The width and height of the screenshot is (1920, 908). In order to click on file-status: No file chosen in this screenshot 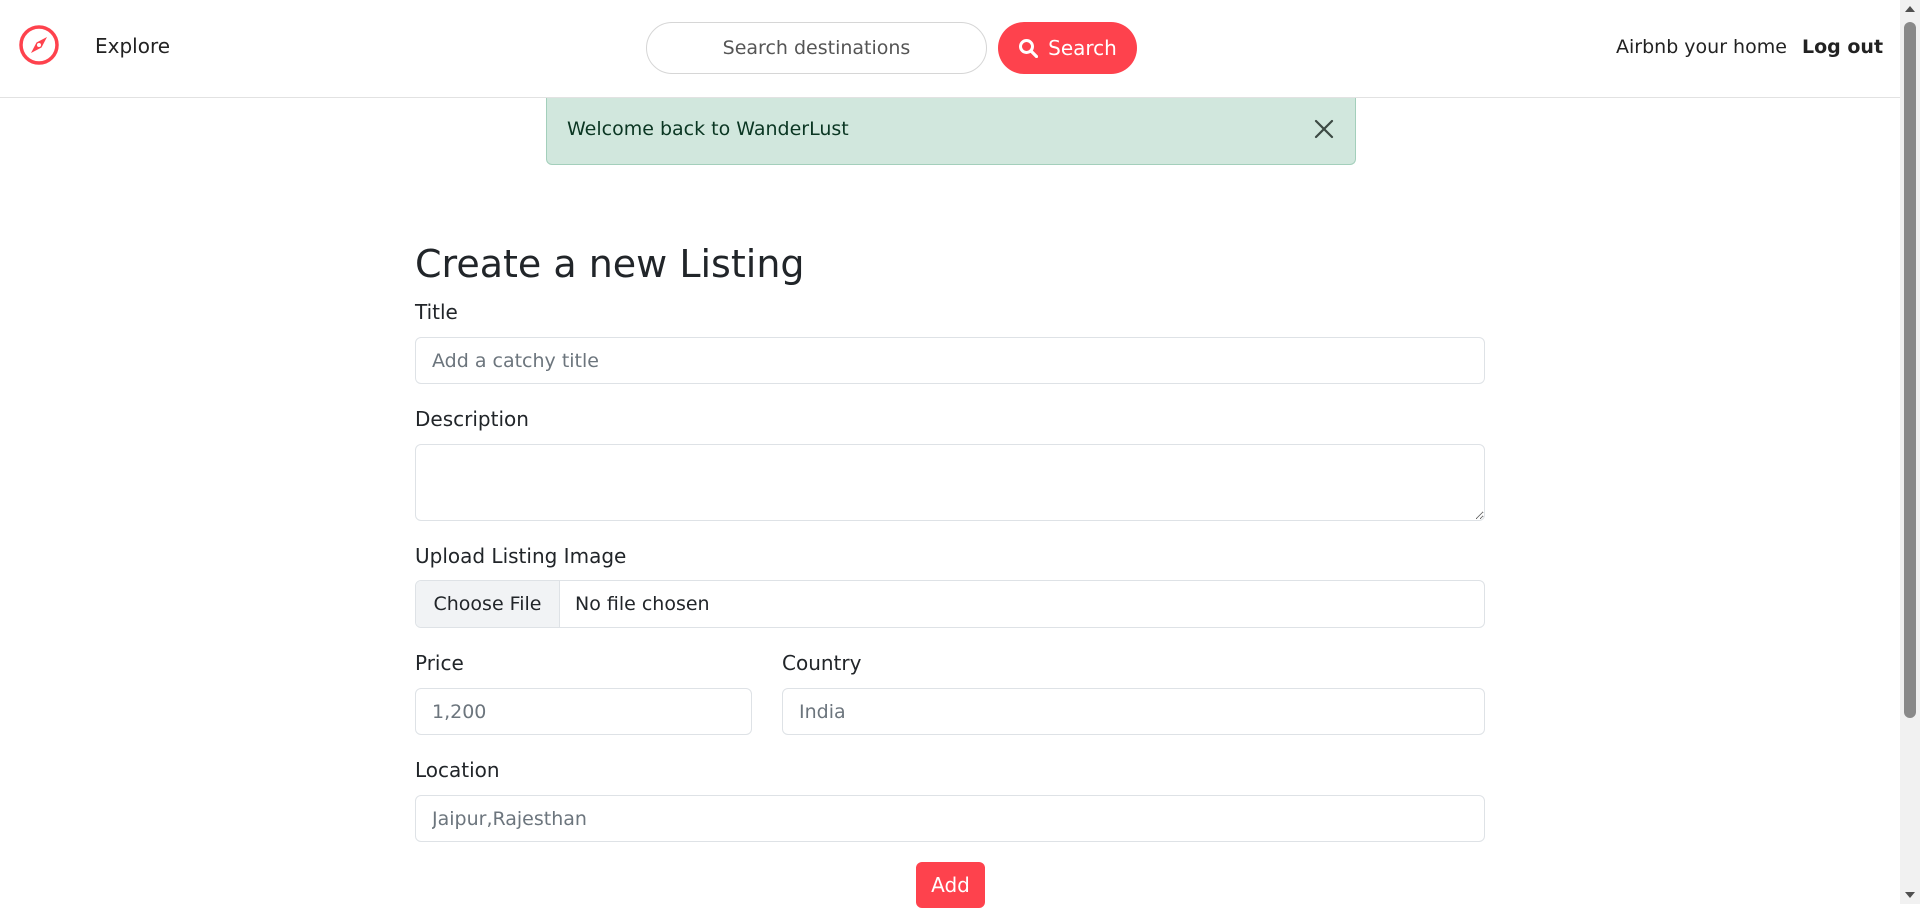, I will do `click(642, 604)`.